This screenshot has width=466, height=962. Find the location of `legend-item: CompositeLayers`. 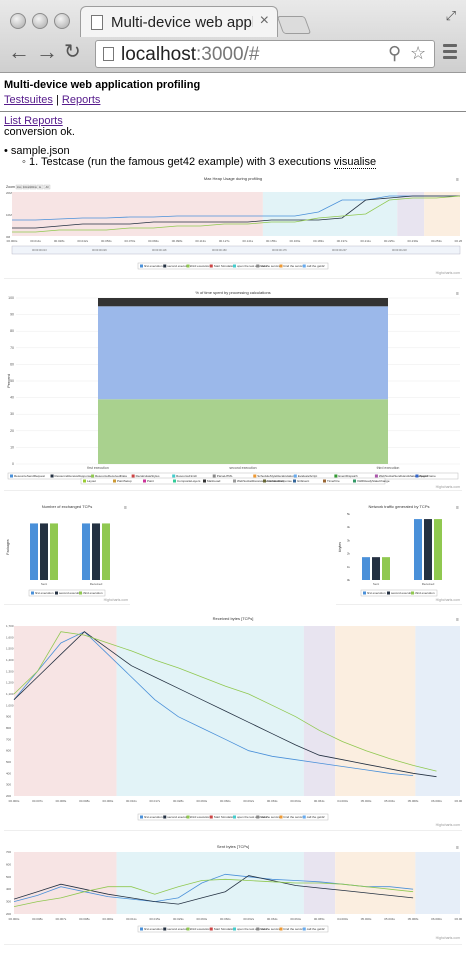

legend-item: CompositeLayers is located at coordinates (189, 481).